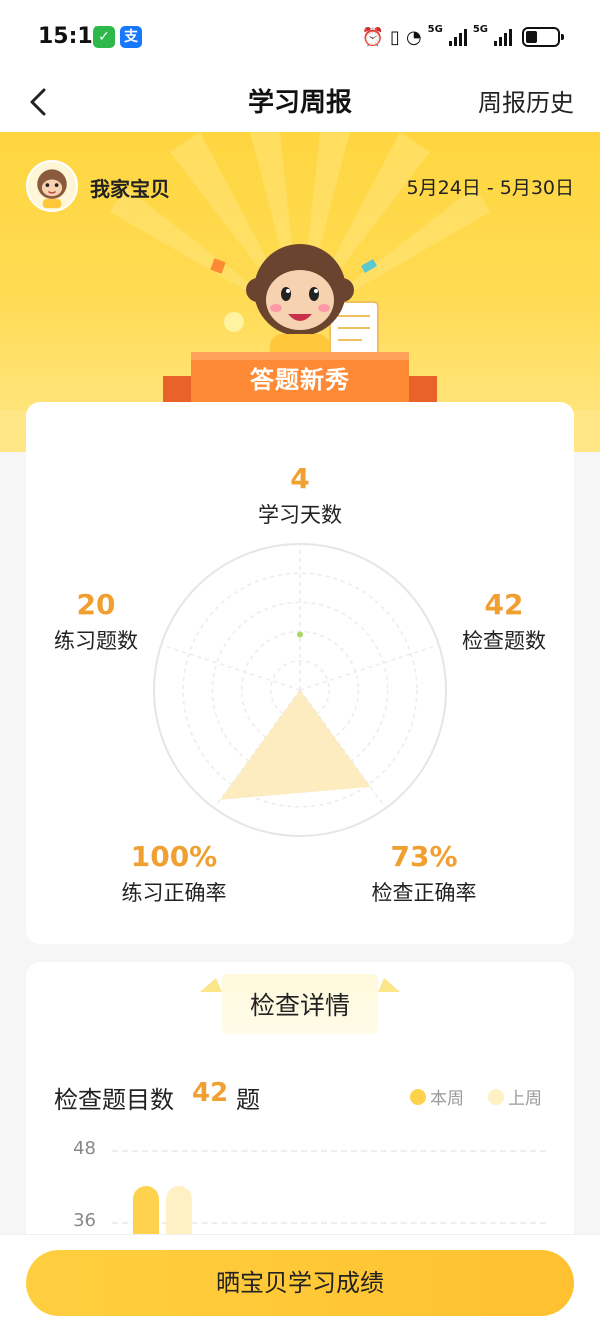 The width and height of the screenshot is (600, 1332). Describe the element at coordinates (490, 188) in the screenshot. I see `date-range: 5月24日 - 5月30日` at that location.